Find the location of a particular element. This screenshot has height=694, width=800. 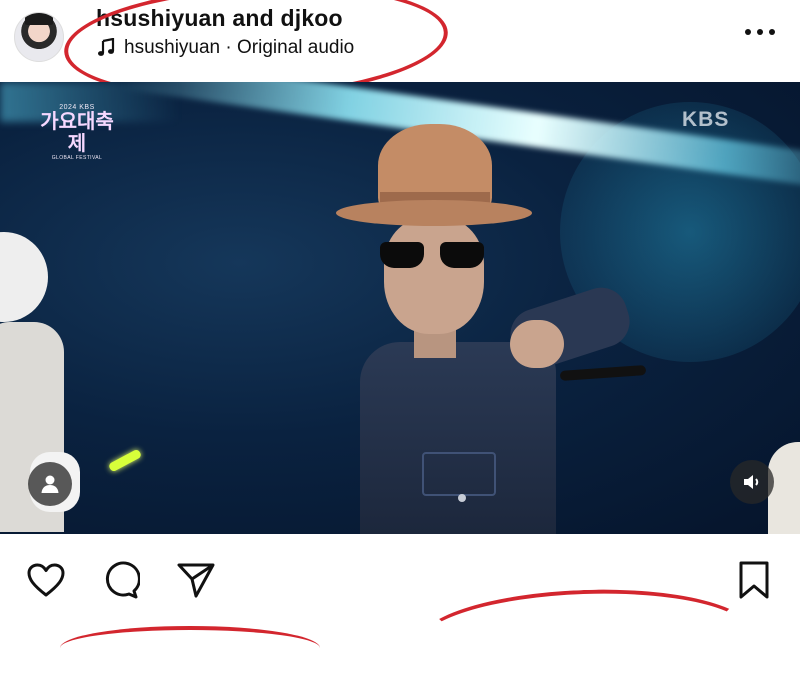

bookmark-icon is located at coordinates (754, 580).